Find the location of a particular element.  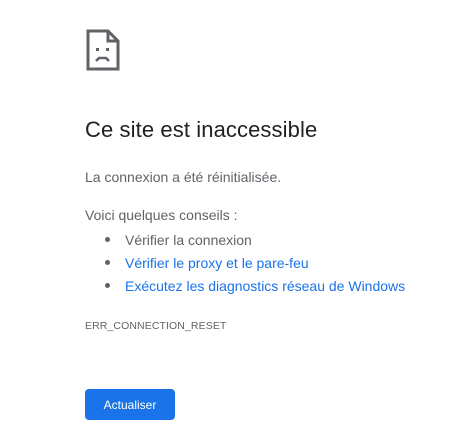

suggestions-heading: Voici quelques conseils : is located at coordinates (161, 215).